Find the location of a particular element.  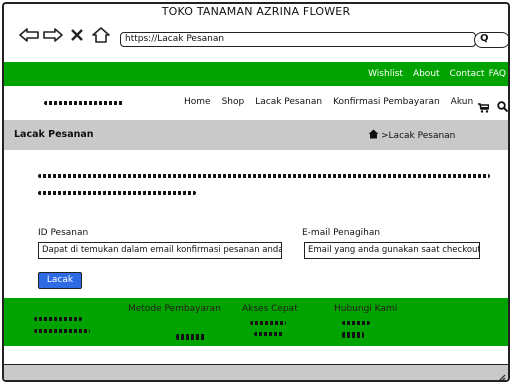

wishlist-link: Wishlist is located at coordinates (385, 74).